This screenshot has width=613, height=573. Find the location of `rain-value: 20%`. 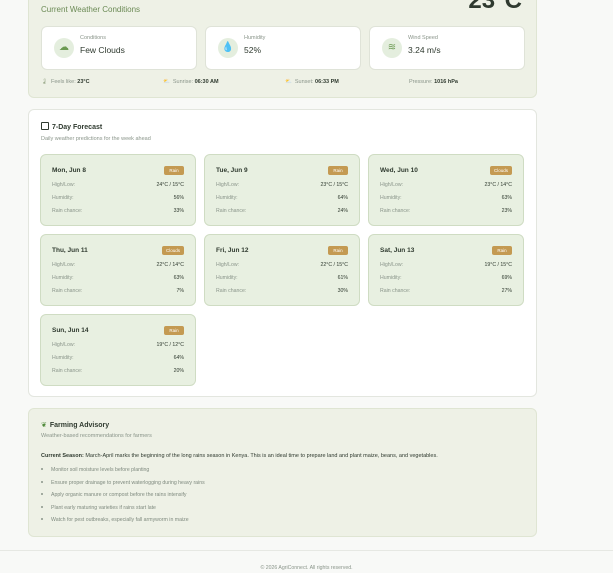

rain-value: 20% is located at coordinates (178, 371).